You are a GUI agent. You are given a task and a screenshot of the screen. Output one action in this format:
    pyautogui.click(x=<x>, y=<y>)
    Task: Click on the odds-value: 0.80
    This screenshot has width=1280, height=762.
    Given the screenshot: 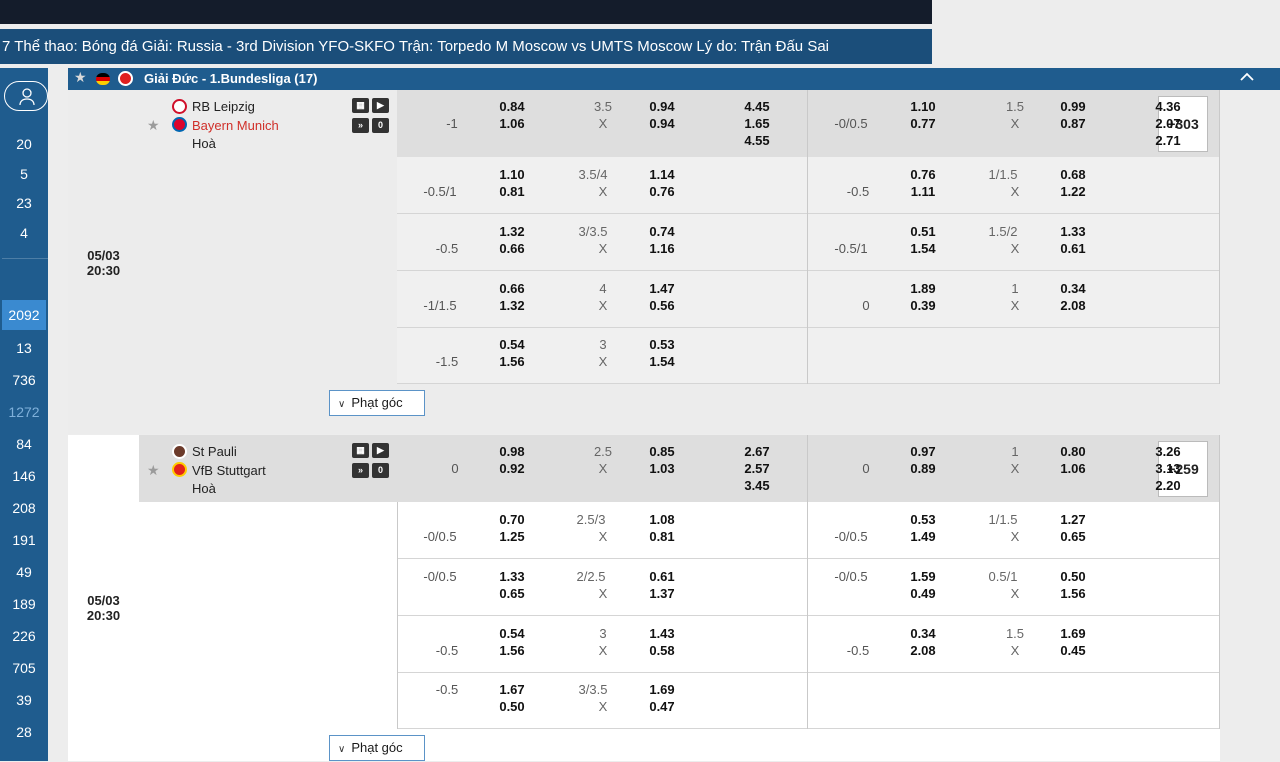 What is the action you would take?
    pyautogui.click(x=1073, y=451)
    